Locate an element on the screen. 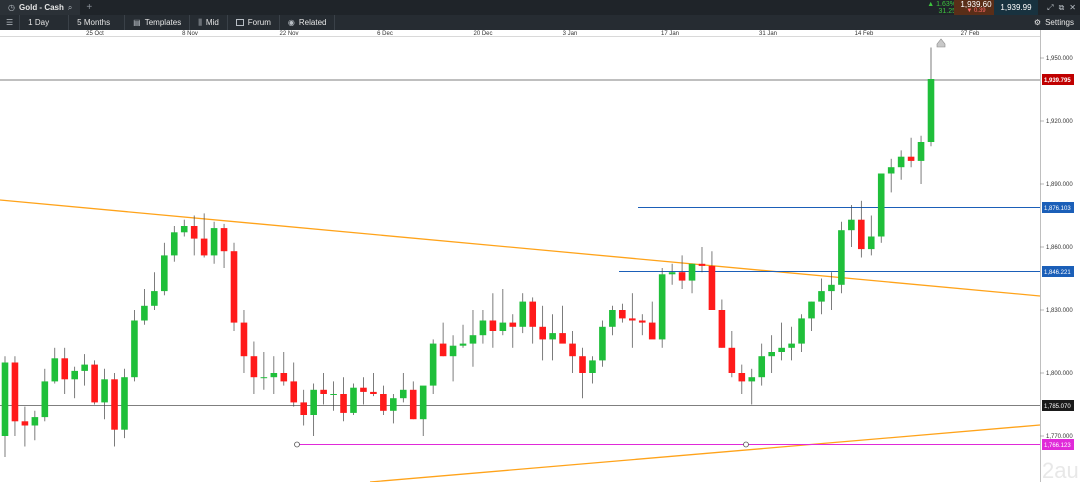 Image resolution: width=1080 pixels, height=482 pixels. instrument-tab: ◷ Gold - Cash ⌕ is located at coordinates (40, 7).